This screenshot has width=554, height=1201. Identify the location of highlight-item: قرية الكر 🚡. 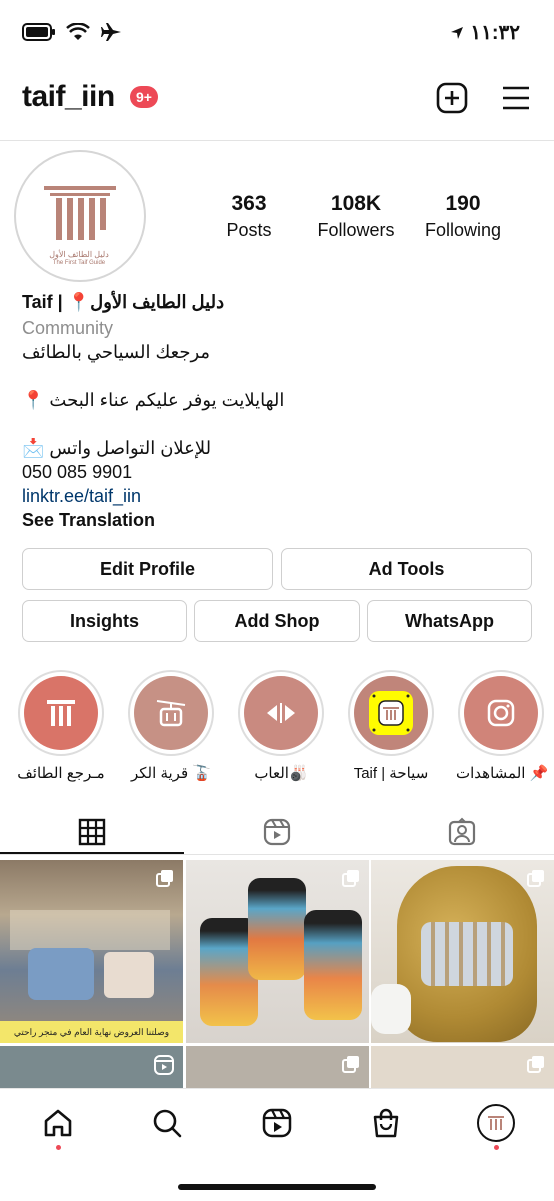
(171, 726).